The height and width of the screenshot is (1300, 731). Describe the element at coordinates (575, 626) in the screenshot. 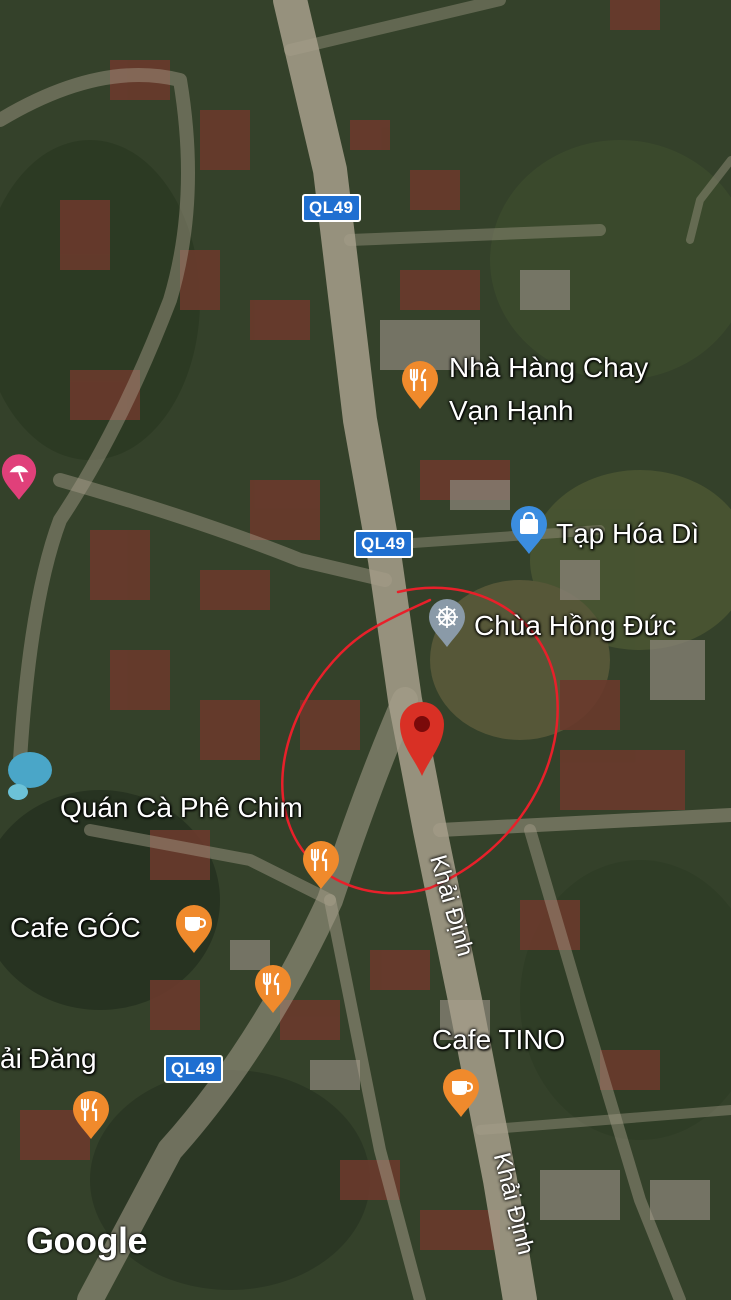

I see `poi-label-pagoda: Chùa Hồng Đức` at that location.